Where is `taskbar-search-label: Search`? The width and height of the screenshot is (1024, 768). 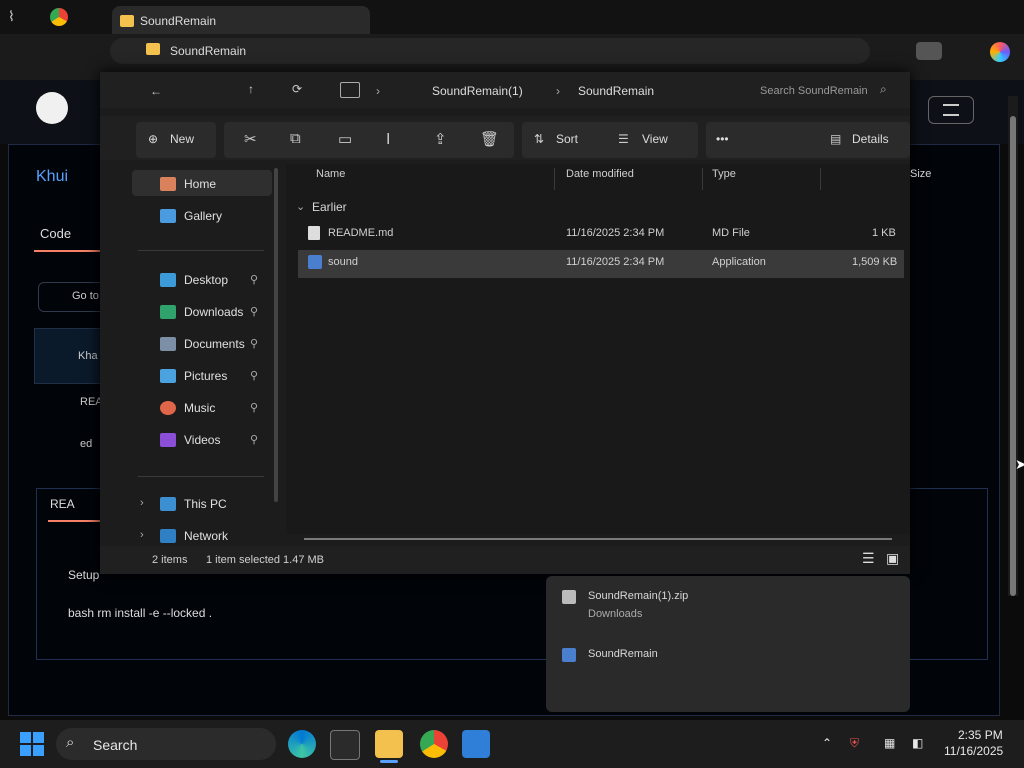 taskbar-search-label: Search is located at coordinates (115, 745).